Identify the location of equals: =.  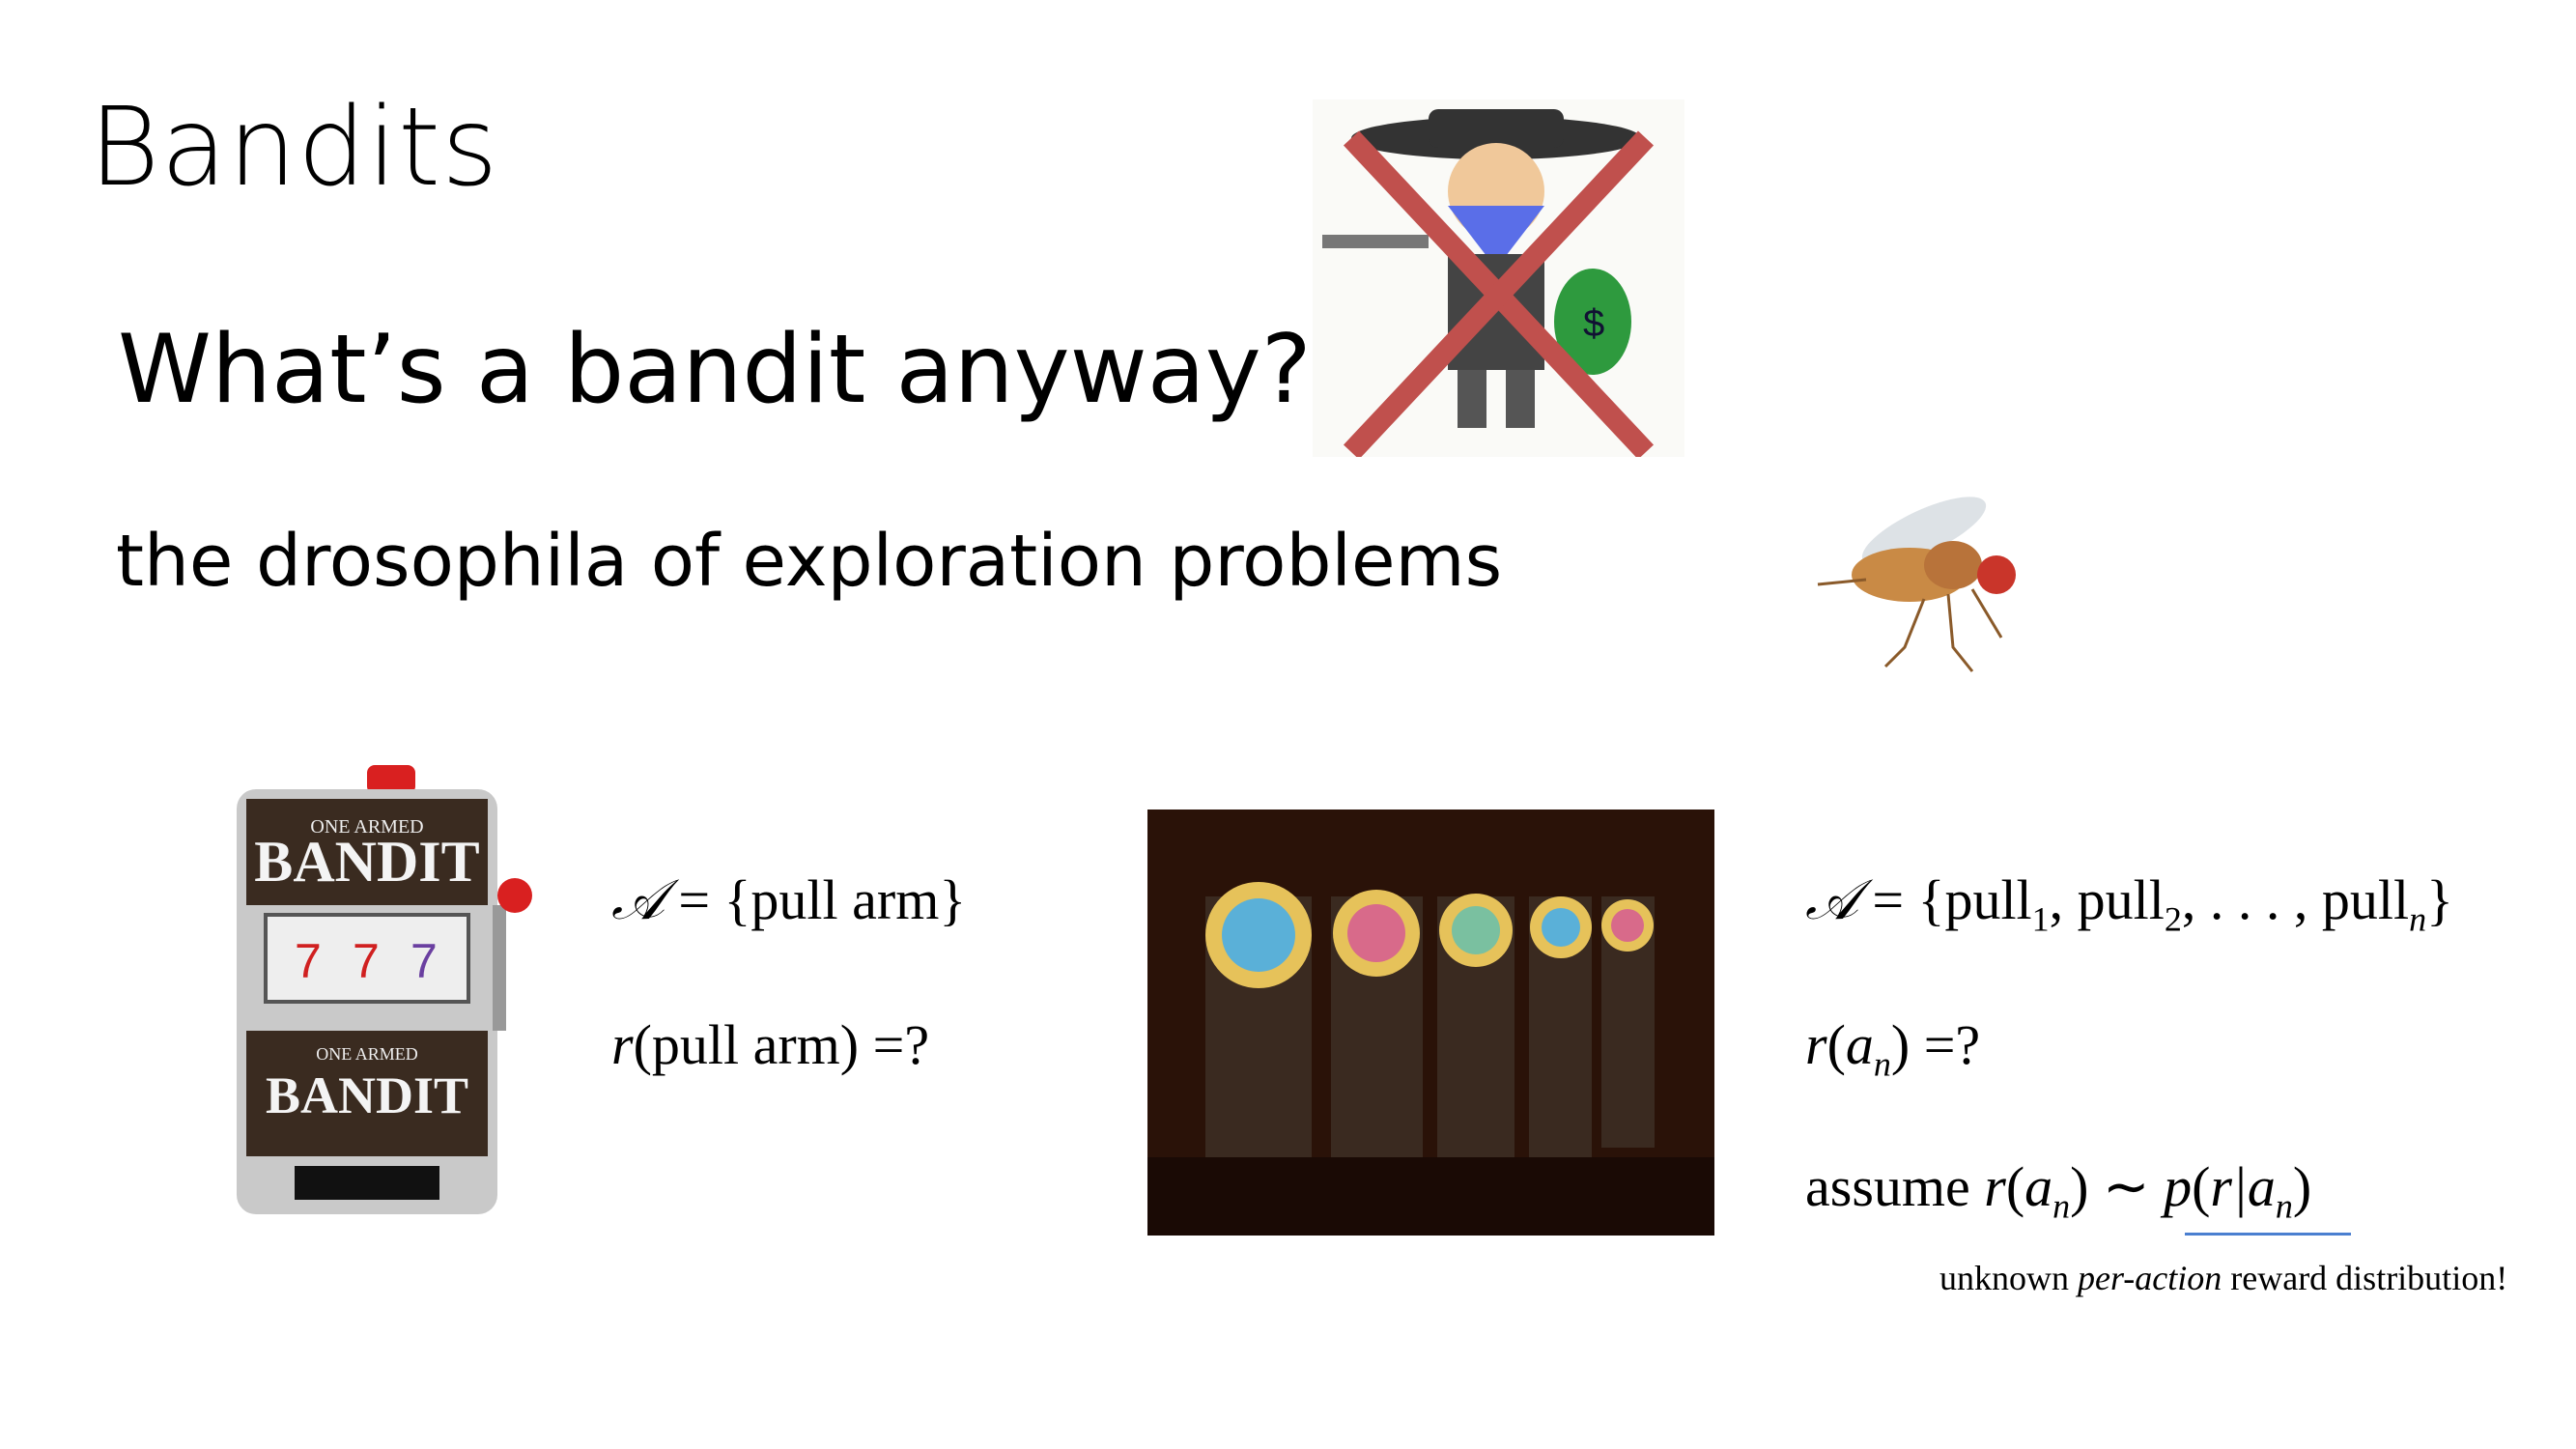
(694, 899).